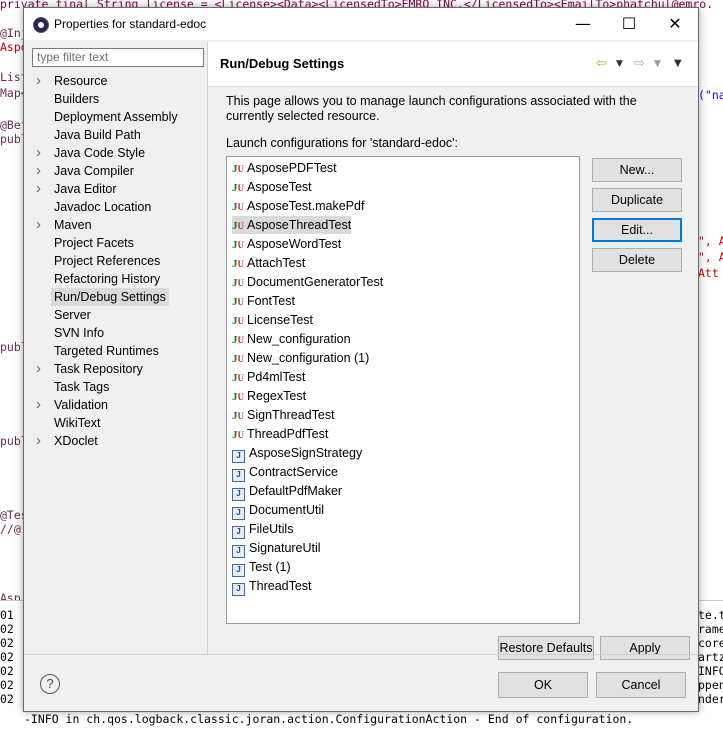  I want to click on tree-item: Project References, so click(115, 261).